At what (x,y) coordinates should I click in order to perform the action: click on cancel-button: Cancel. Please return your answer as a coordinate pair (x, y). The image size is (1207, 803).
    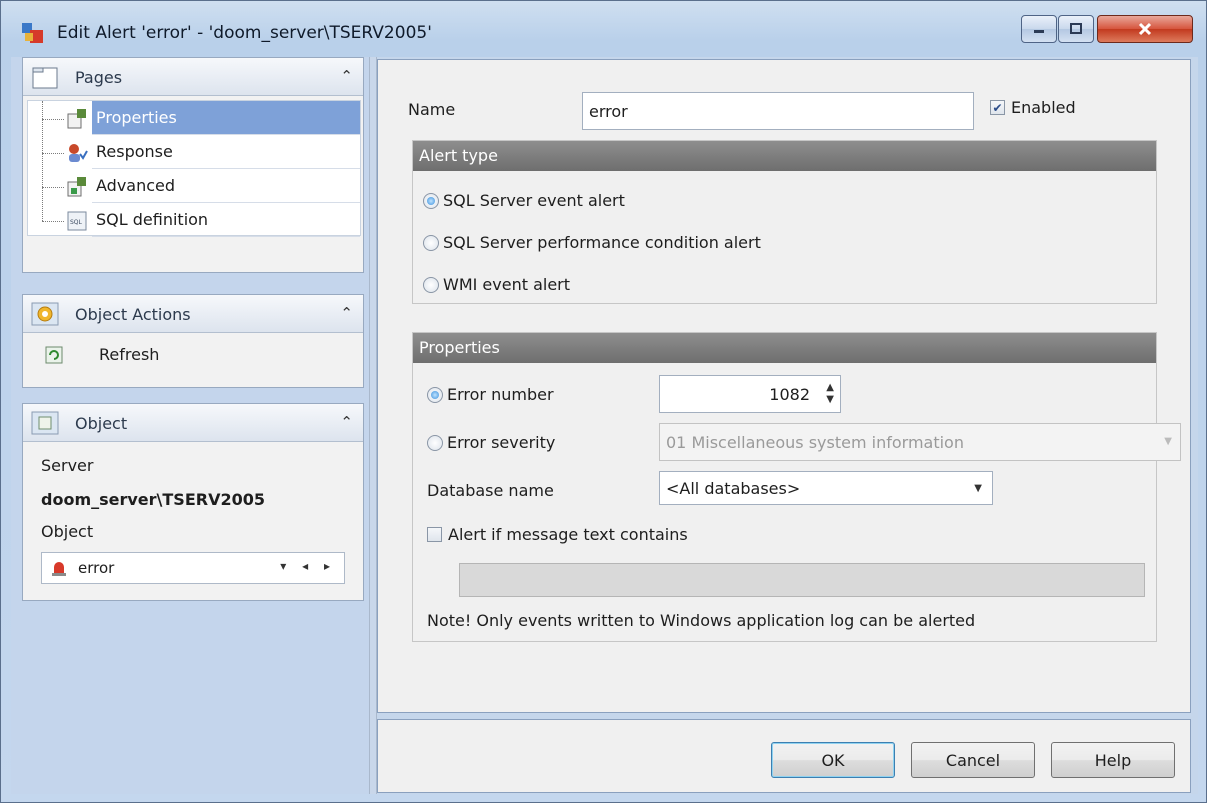
    Looking at the image, I should click on (973, 760).